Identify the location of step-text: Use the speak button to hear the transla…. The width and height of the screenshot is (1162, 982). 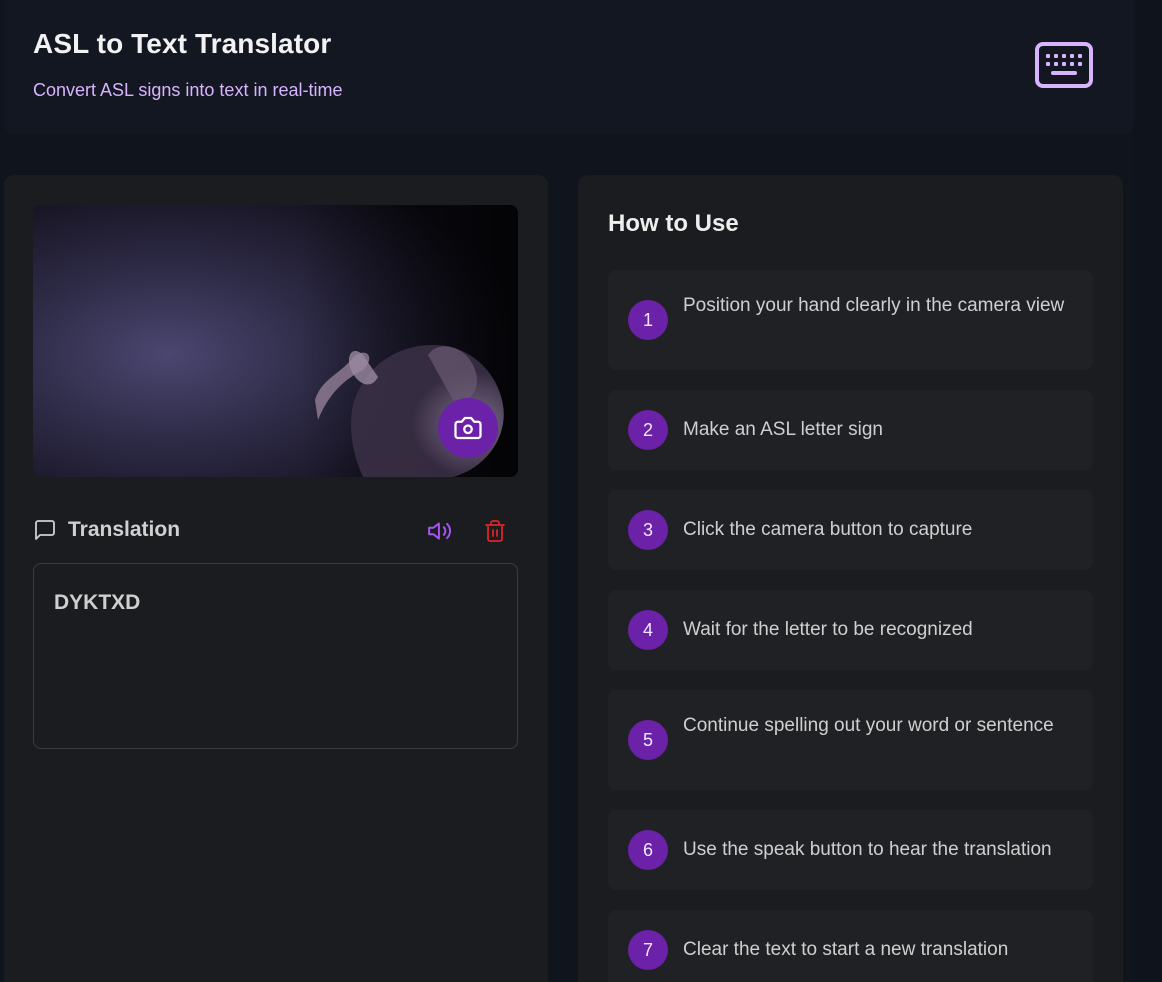
(867, 849).